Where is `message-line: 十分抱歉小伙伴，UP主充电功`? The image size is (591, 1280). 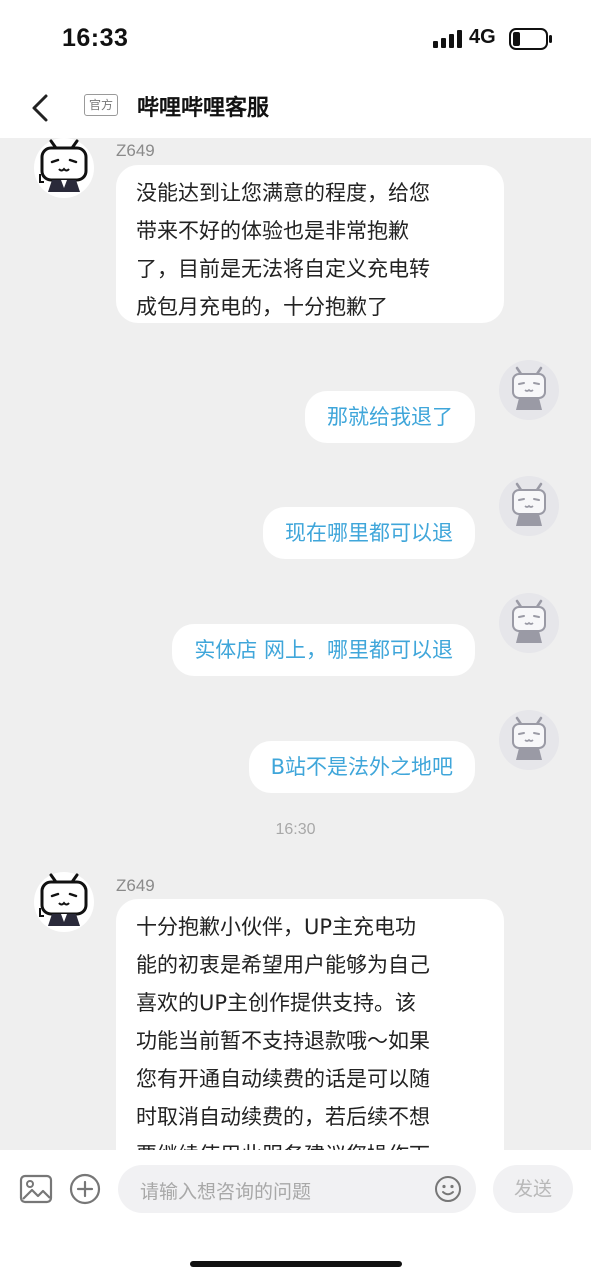 message-line: 十分抱歉小伙伴，UP主充电功 is located at coordinates (276, 927).